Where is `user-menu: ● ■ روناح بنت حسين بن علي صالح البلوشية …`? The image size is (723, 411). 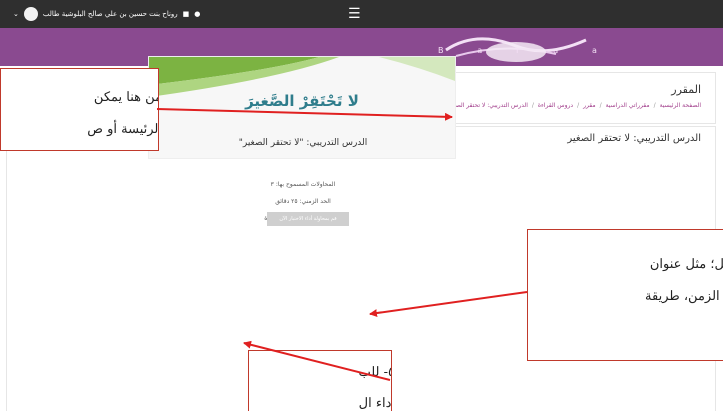
user-menu: ● ■ روناح بنت حسين بن علي صالح البلوشية … is located at coordinates (104, 14).